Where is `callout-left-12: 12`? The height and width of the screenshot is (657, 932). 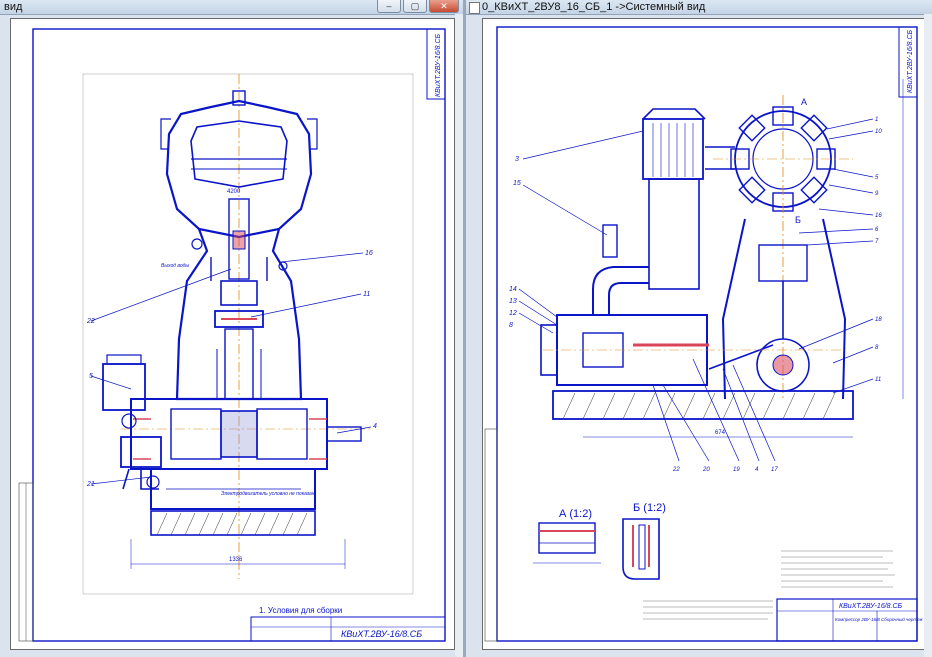 callout-left-12: 12 is located at coordinates (513, 313).